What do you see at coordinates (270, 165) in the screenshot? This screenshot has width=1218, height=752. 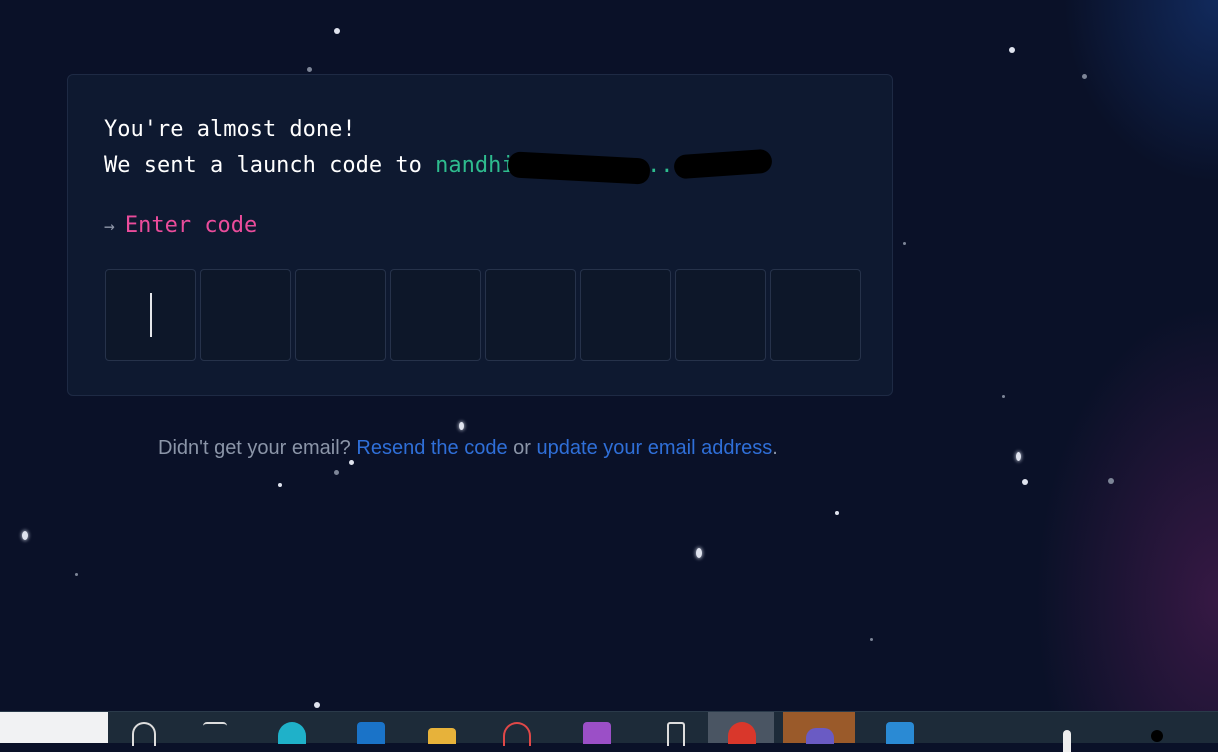 I see `sent-code-prefix: We sent a launch code to` at bounding box center [270, 165].